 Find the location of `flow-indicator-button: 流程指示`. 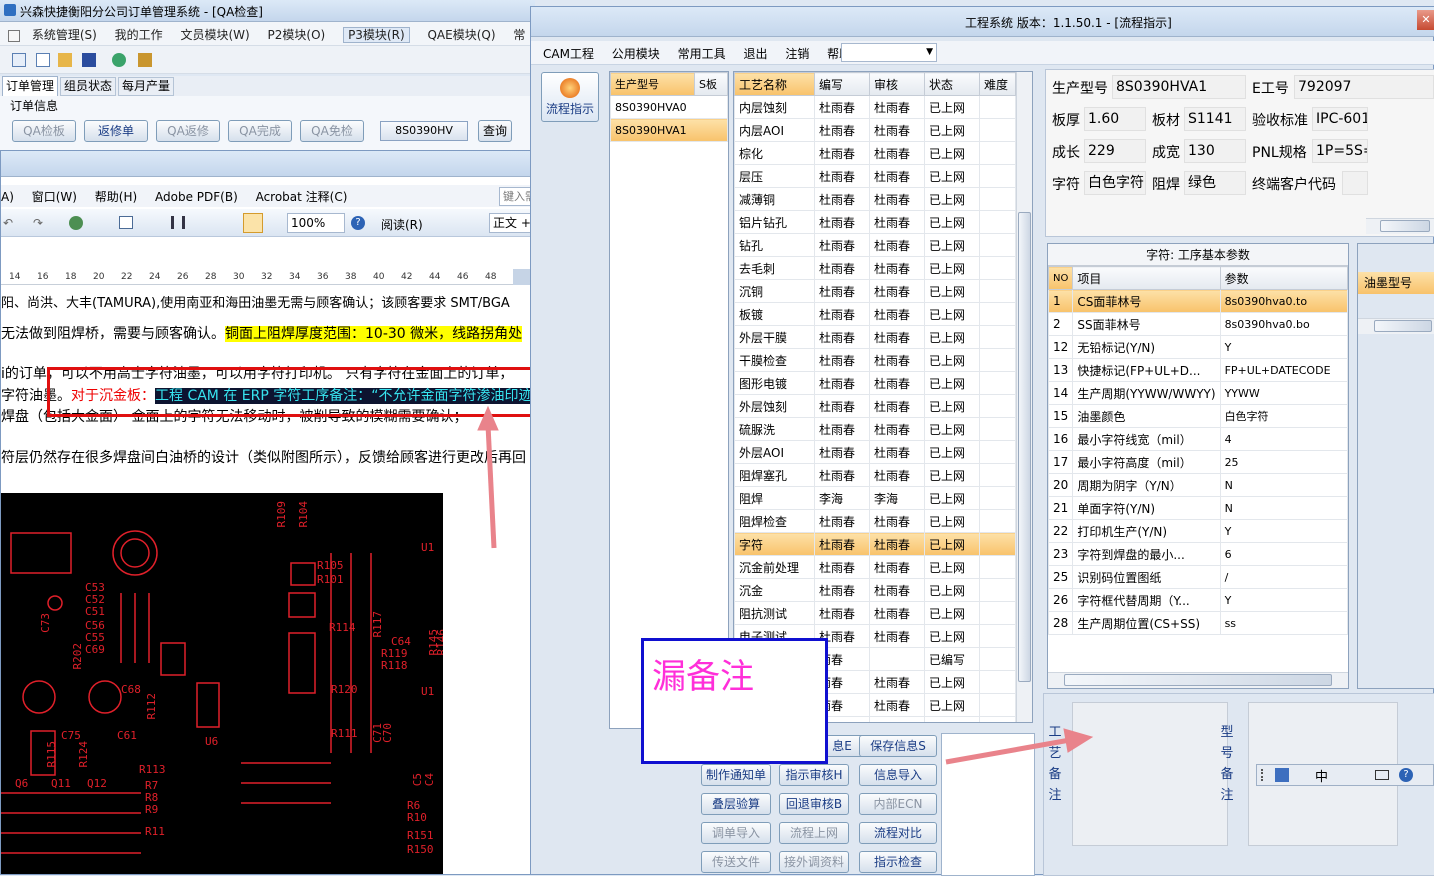

flow-indicator-button: 流程指示 is located at coordinates (570, 97).